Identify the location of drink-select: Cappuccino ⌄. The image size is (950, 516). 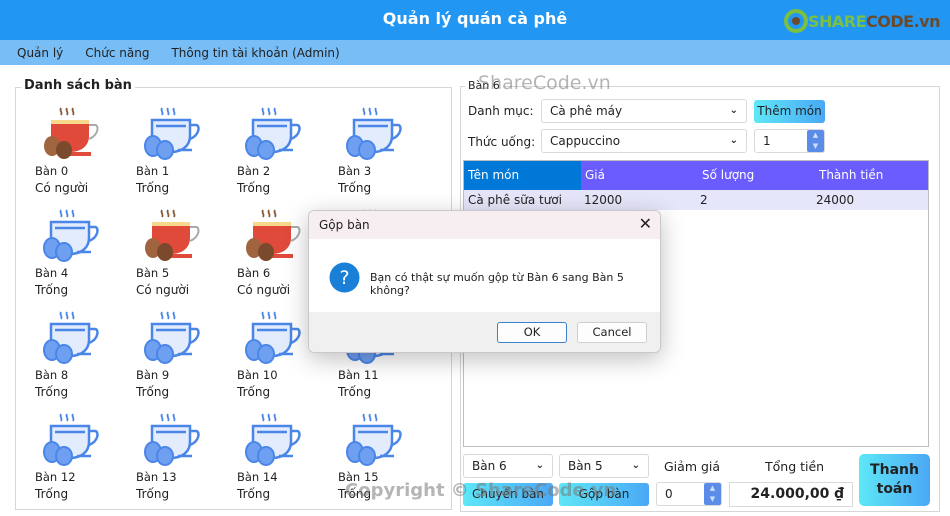
(644, 141).